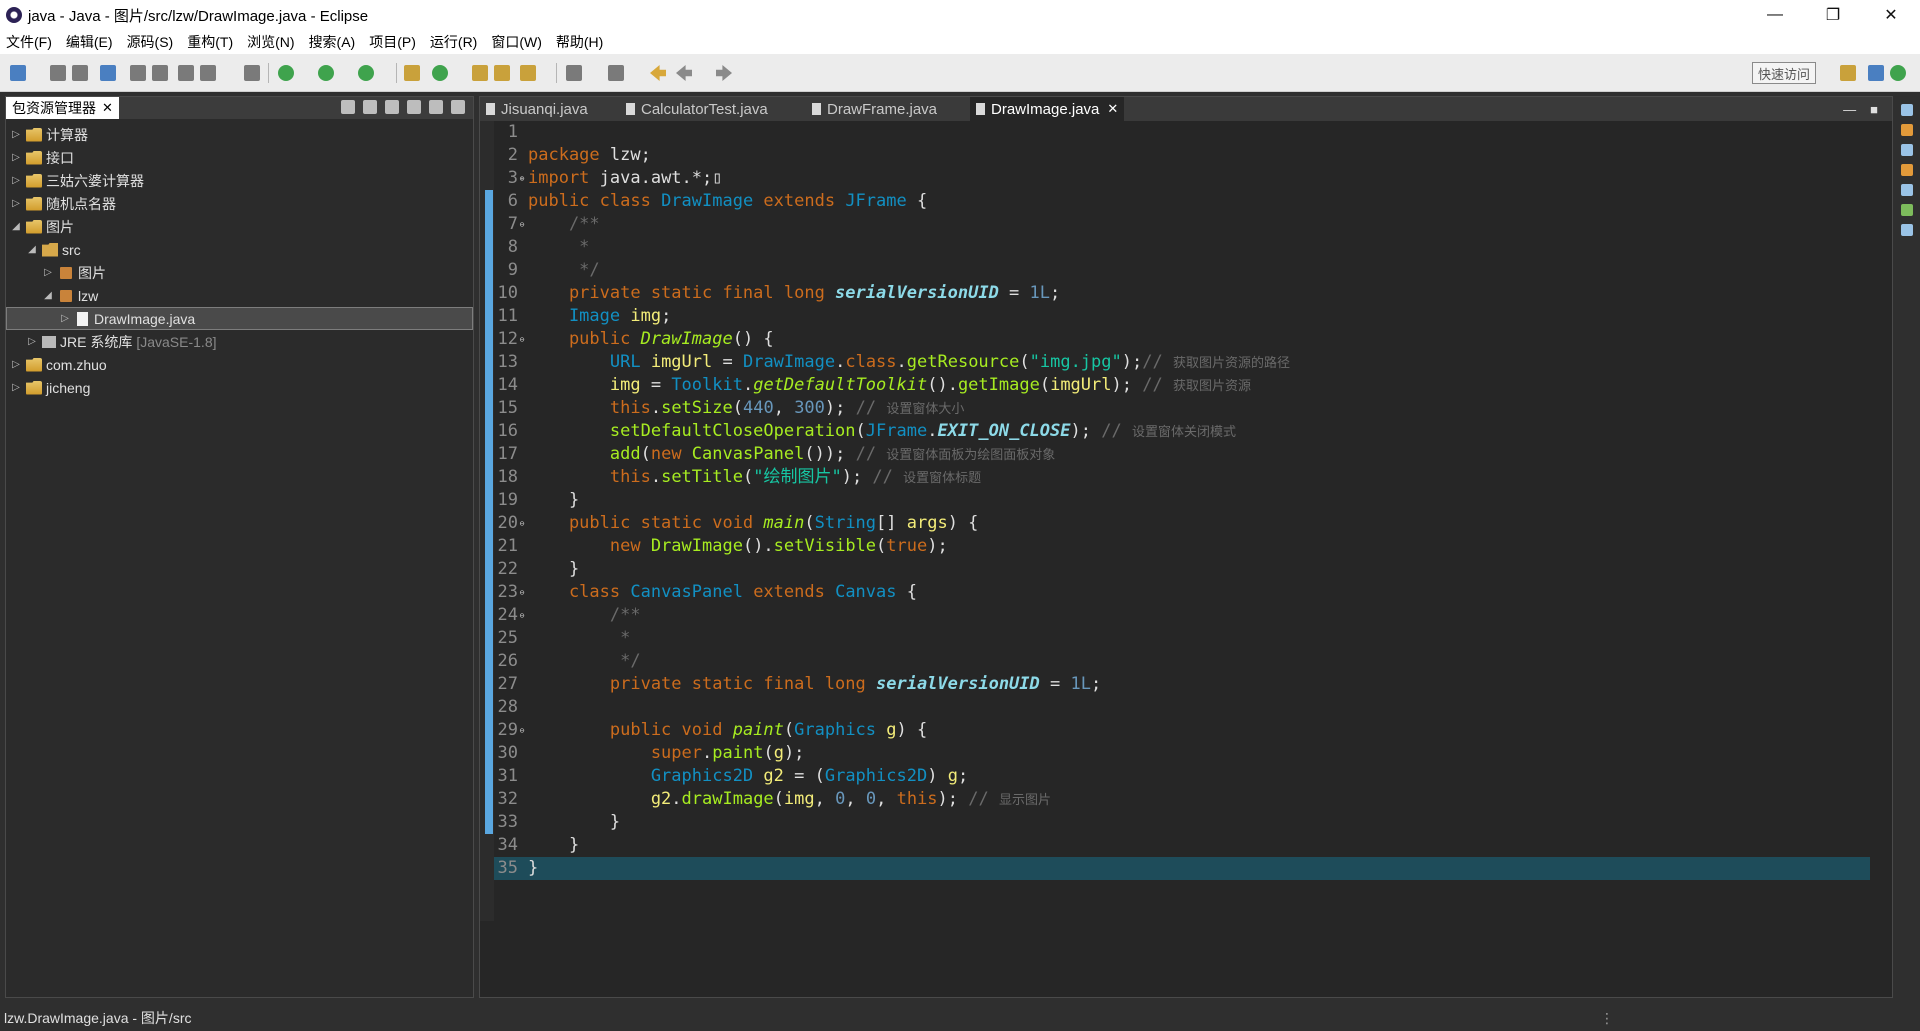 This screenshot has height=1031, width=1920. Describe the element at coordinates (453, 42) in the screenshot. I see `menu-run: 运行(R)` at that location.